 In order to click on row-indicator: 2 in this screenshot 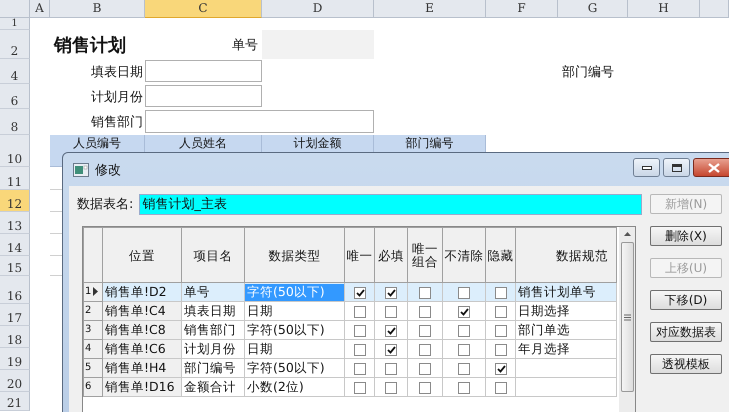, I will do `click(93, 311)`.